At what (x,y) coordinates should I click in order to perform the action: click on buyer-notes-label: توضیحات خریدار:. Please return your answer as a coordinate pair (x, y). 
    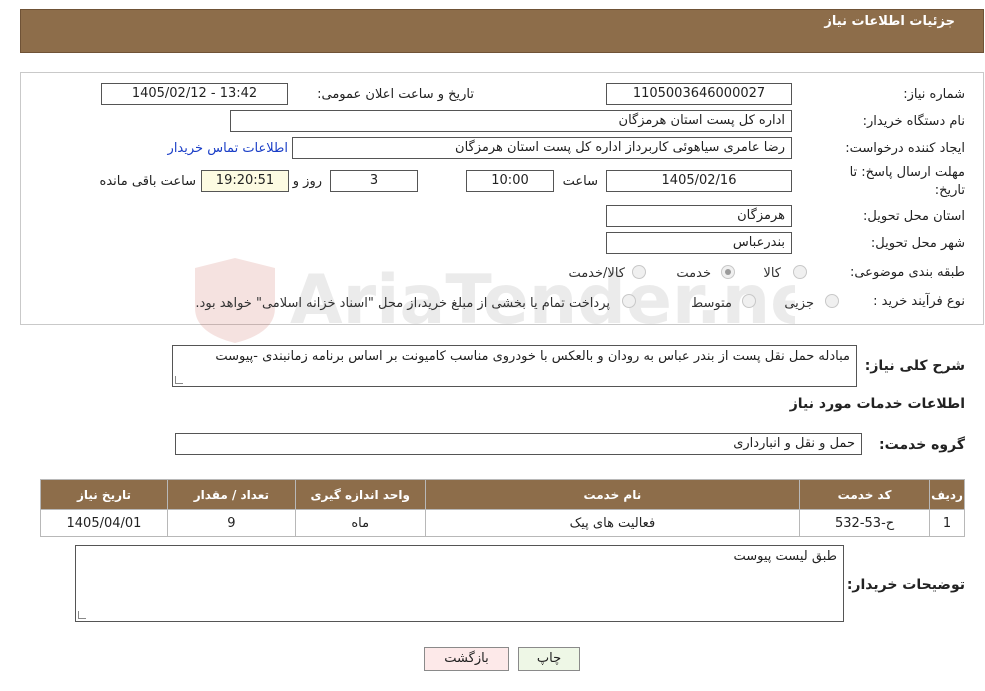
    Looking at the image, I should click on (905, 585).